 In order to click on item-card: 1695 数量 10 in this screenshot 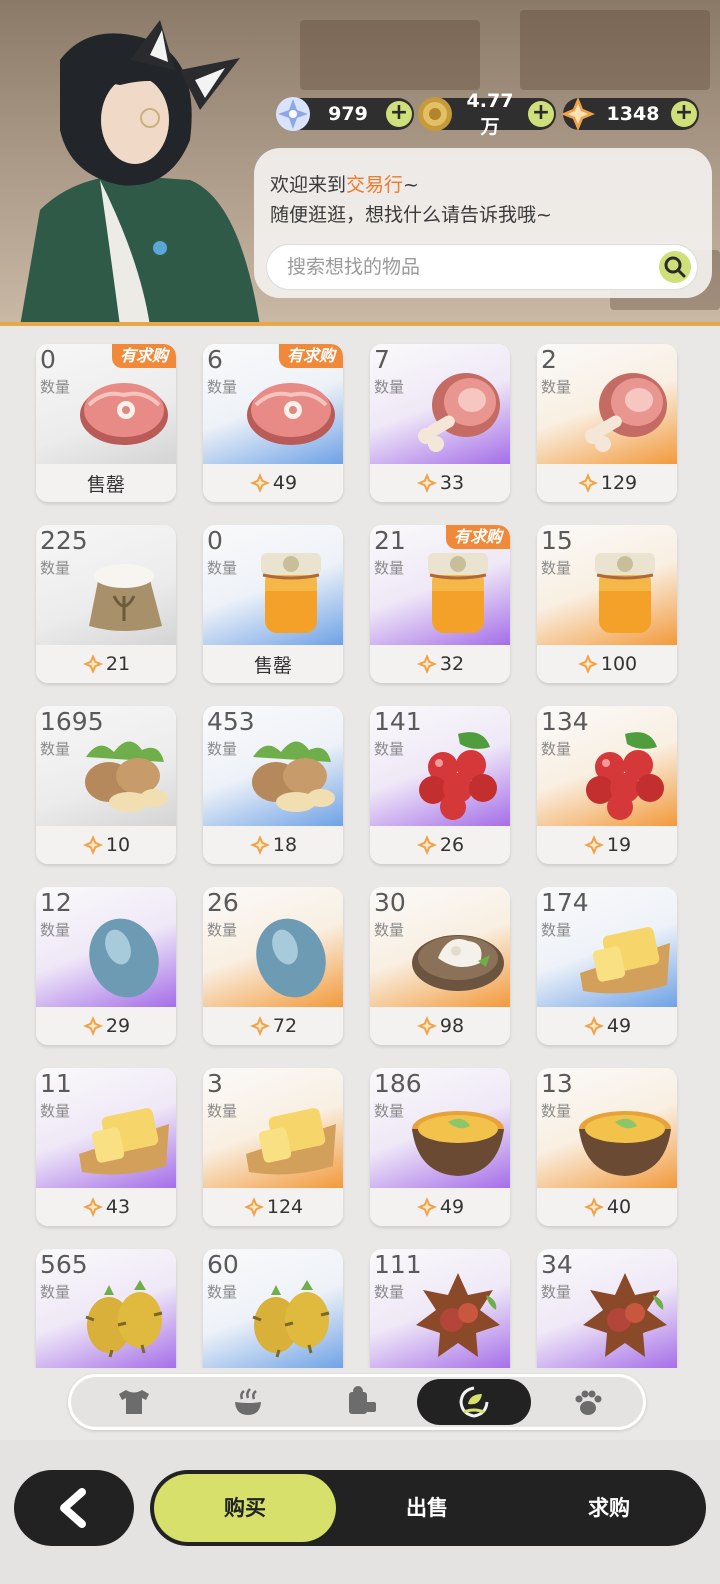, I will do `click(106, 785)`.